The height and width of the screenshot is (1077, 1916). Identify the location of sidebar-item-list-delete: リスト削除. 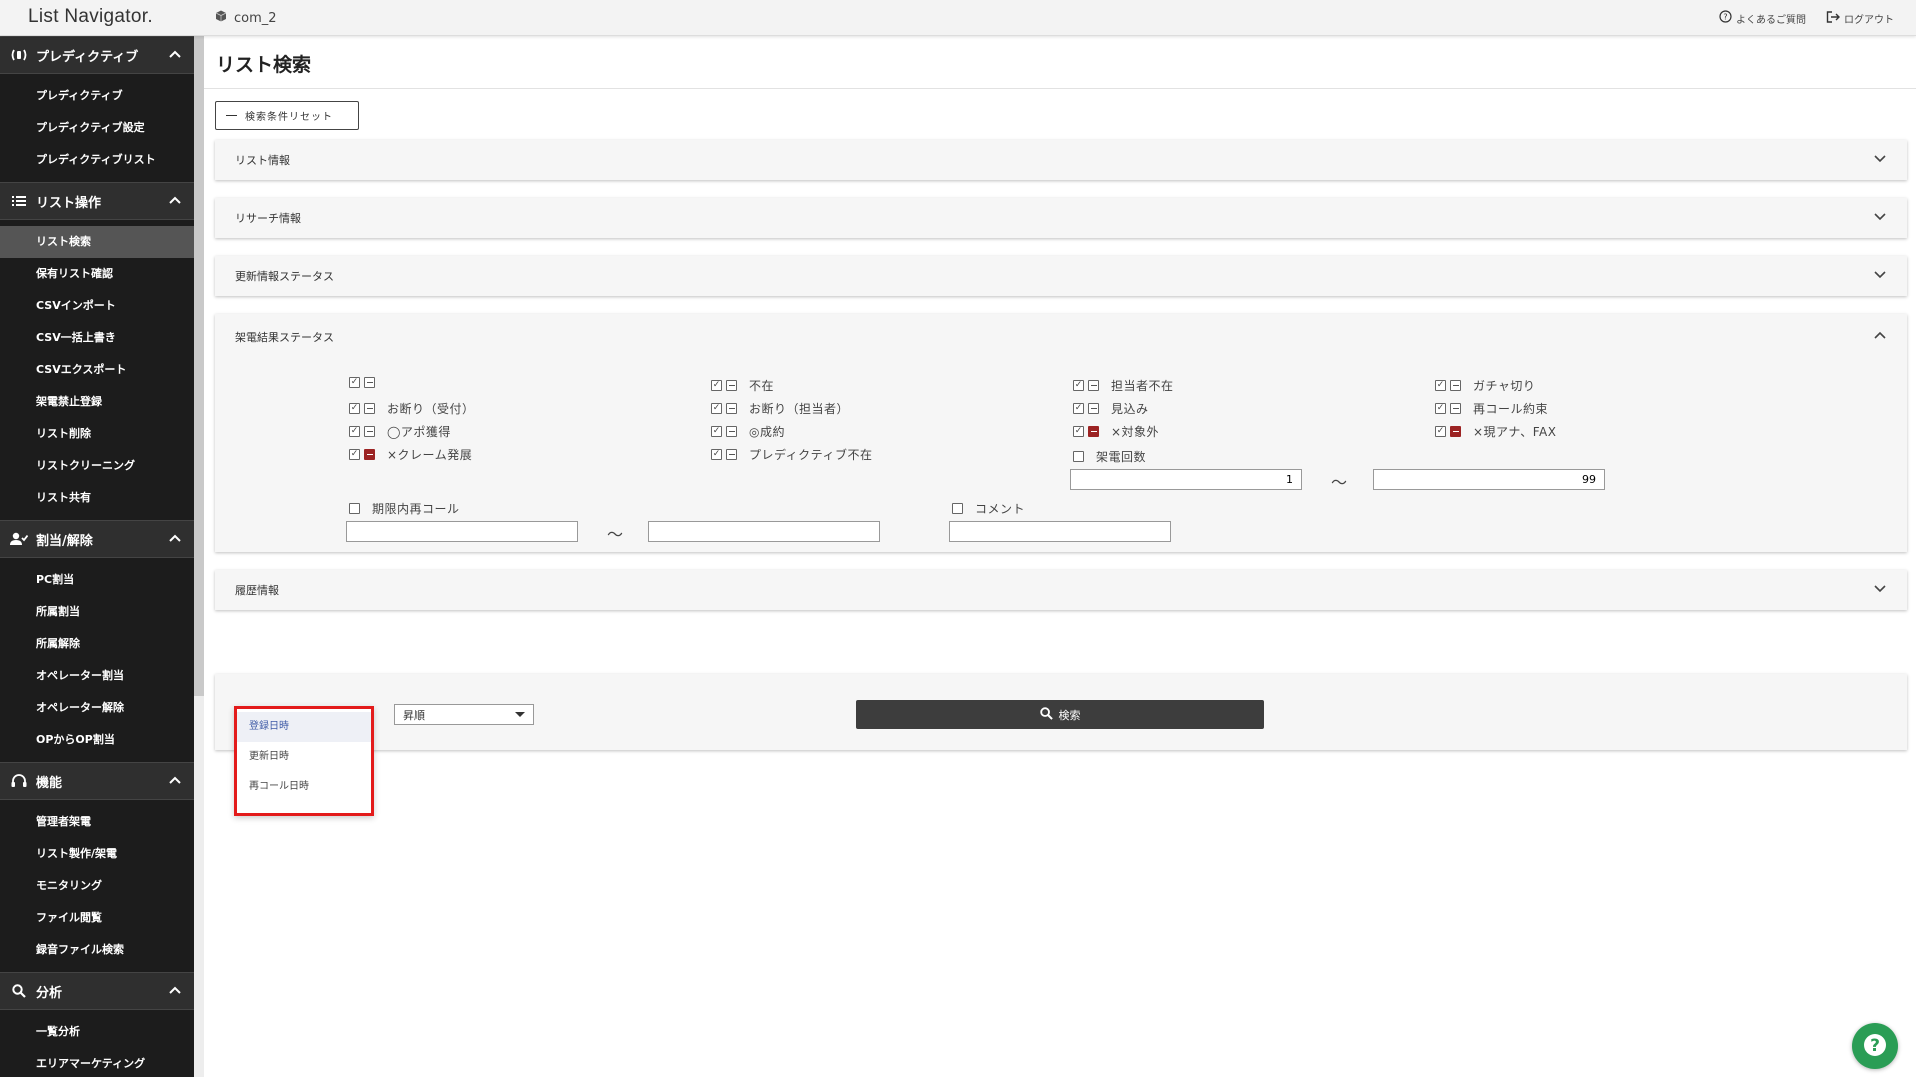
(97, 434).